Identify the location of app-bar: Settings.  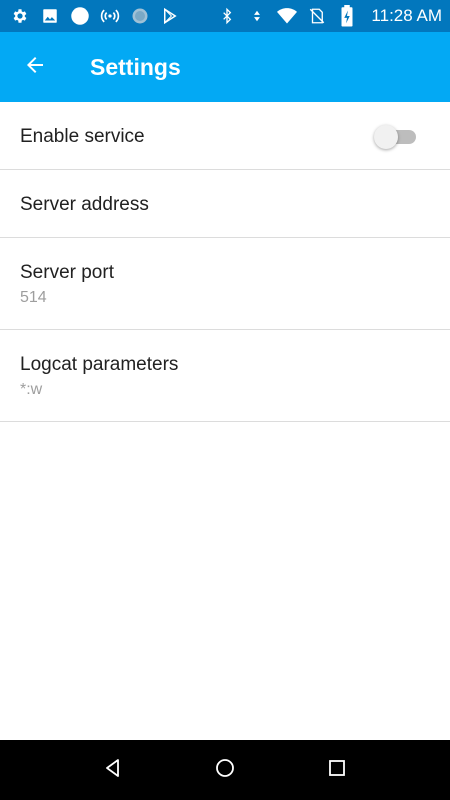
(225, 67).